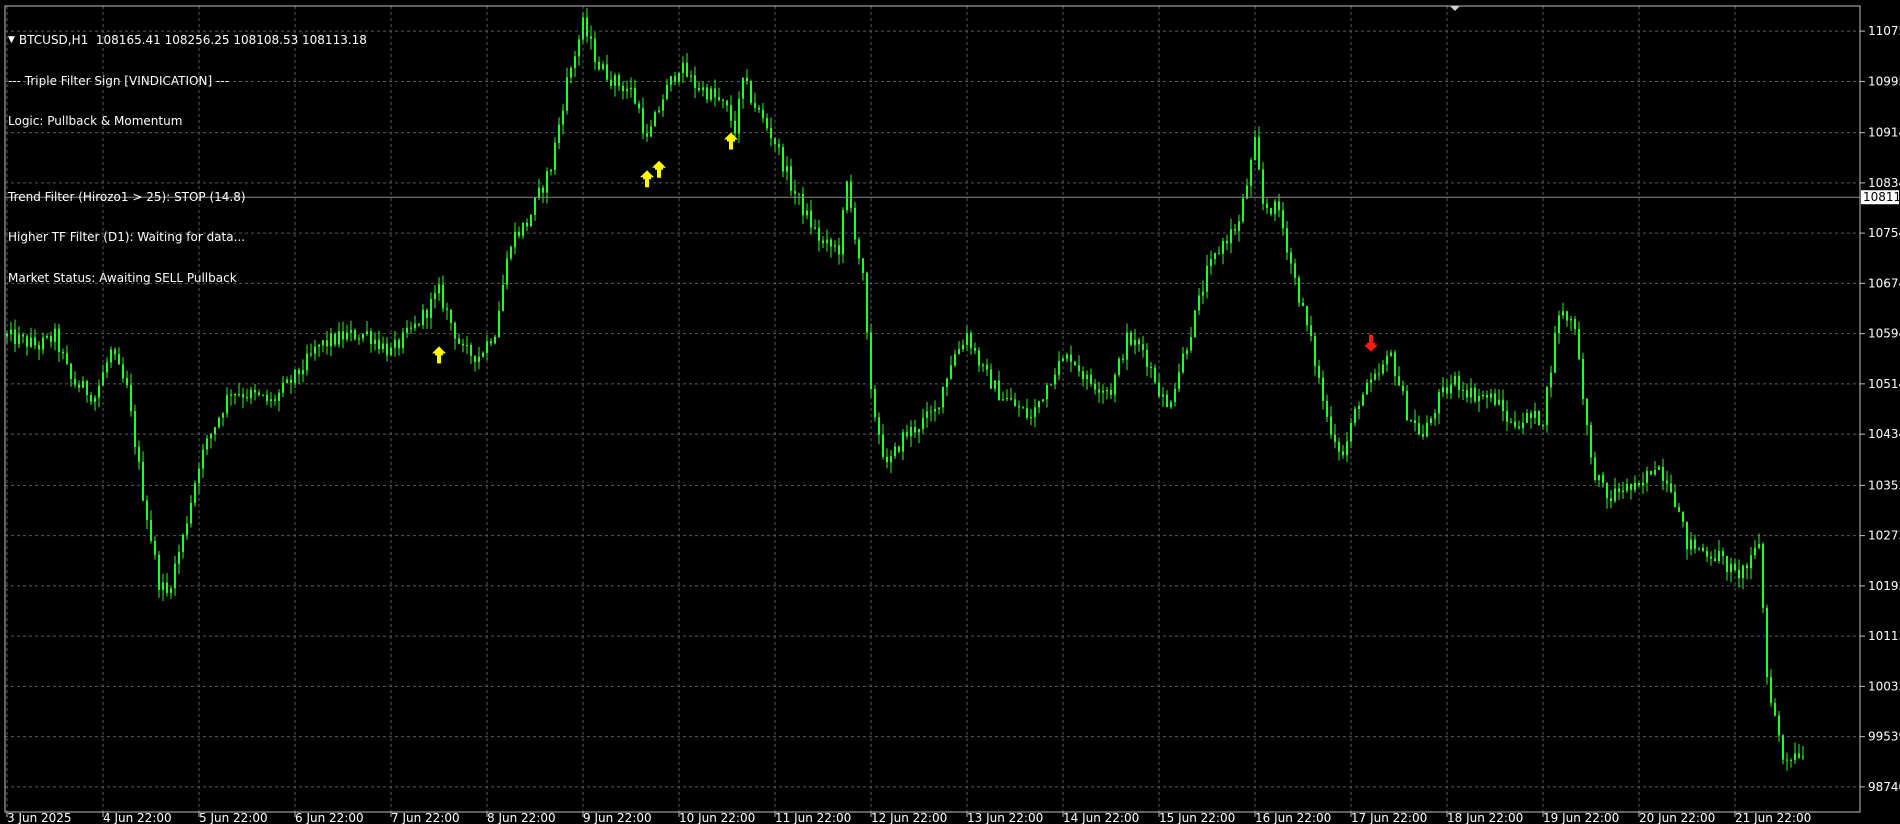 The image size is (1900, 824). Describe the element at coordinates (1485, 817) in the screenshot. I see `date-tick-label: 18 Jun 22:00` at that location.